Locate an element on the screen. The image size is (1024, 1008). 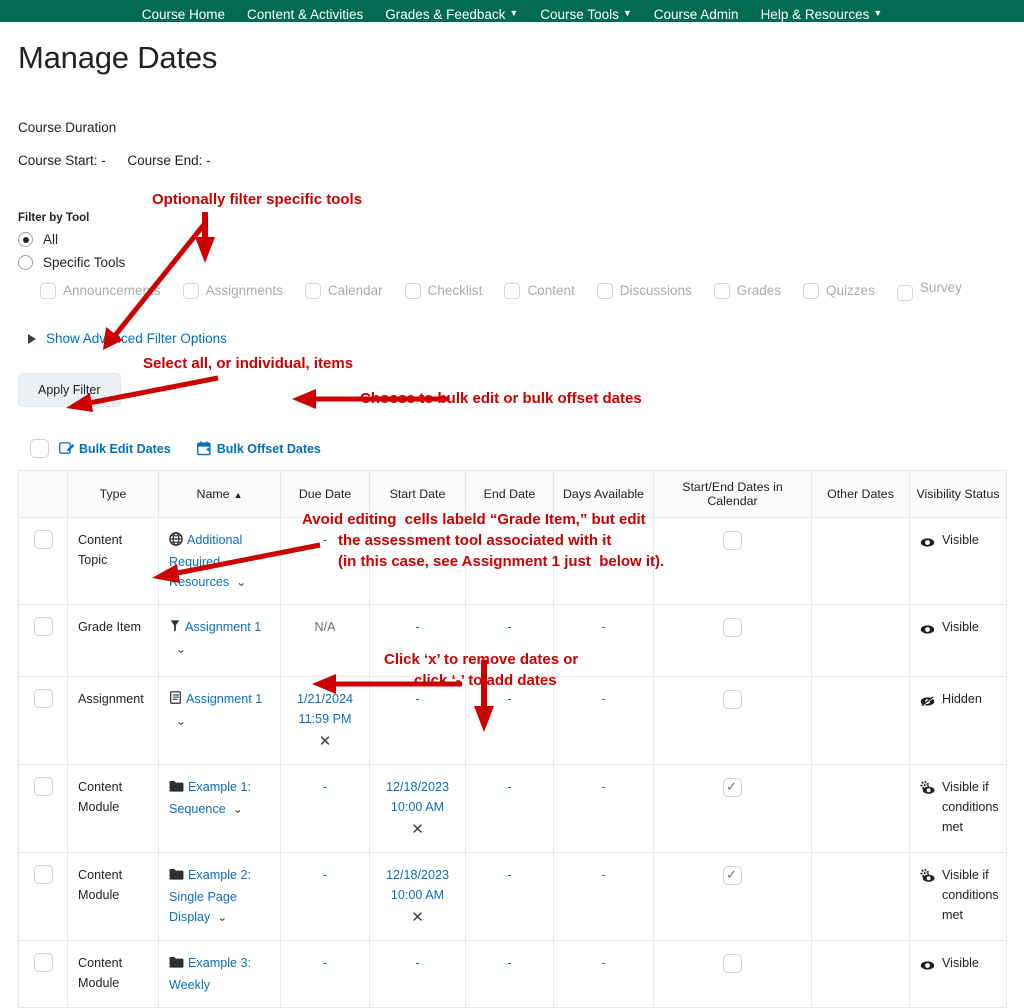
status-badge: Visible is located at coordinates (958, 965).